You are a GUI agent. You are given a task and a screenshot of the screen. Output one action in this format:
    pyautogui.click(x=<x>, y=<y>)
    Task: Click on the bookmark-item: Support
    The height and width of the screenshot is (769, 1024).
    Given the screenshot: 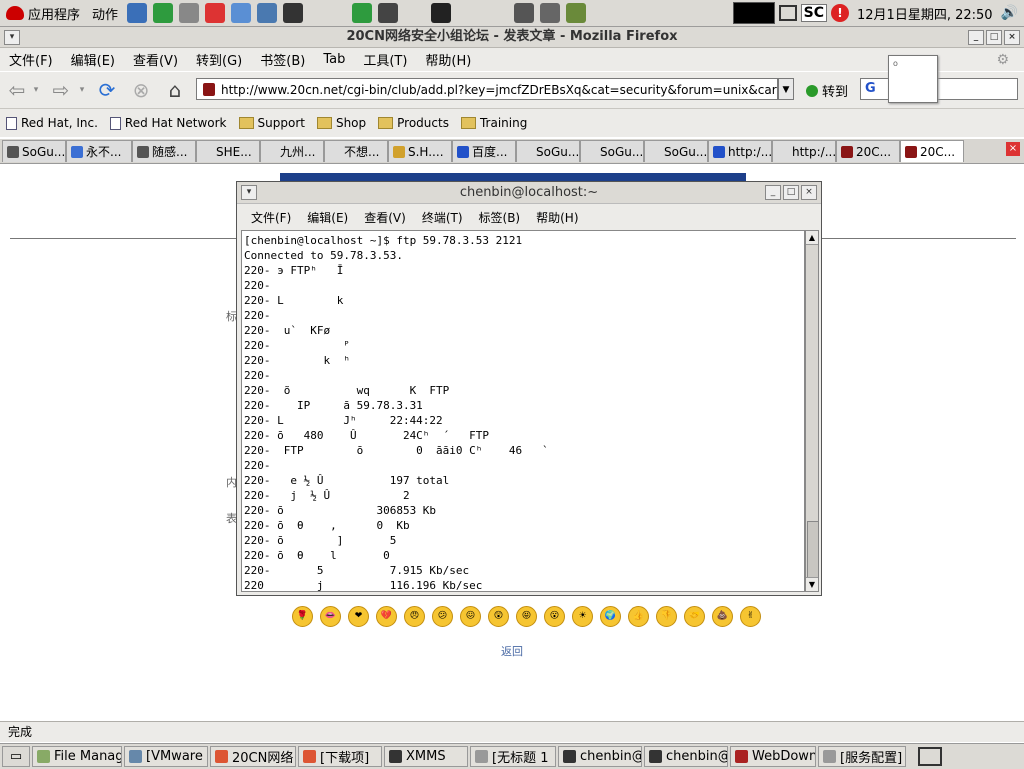 What is the action you would take?
    pyautogui.click(x=272, y=123)
    